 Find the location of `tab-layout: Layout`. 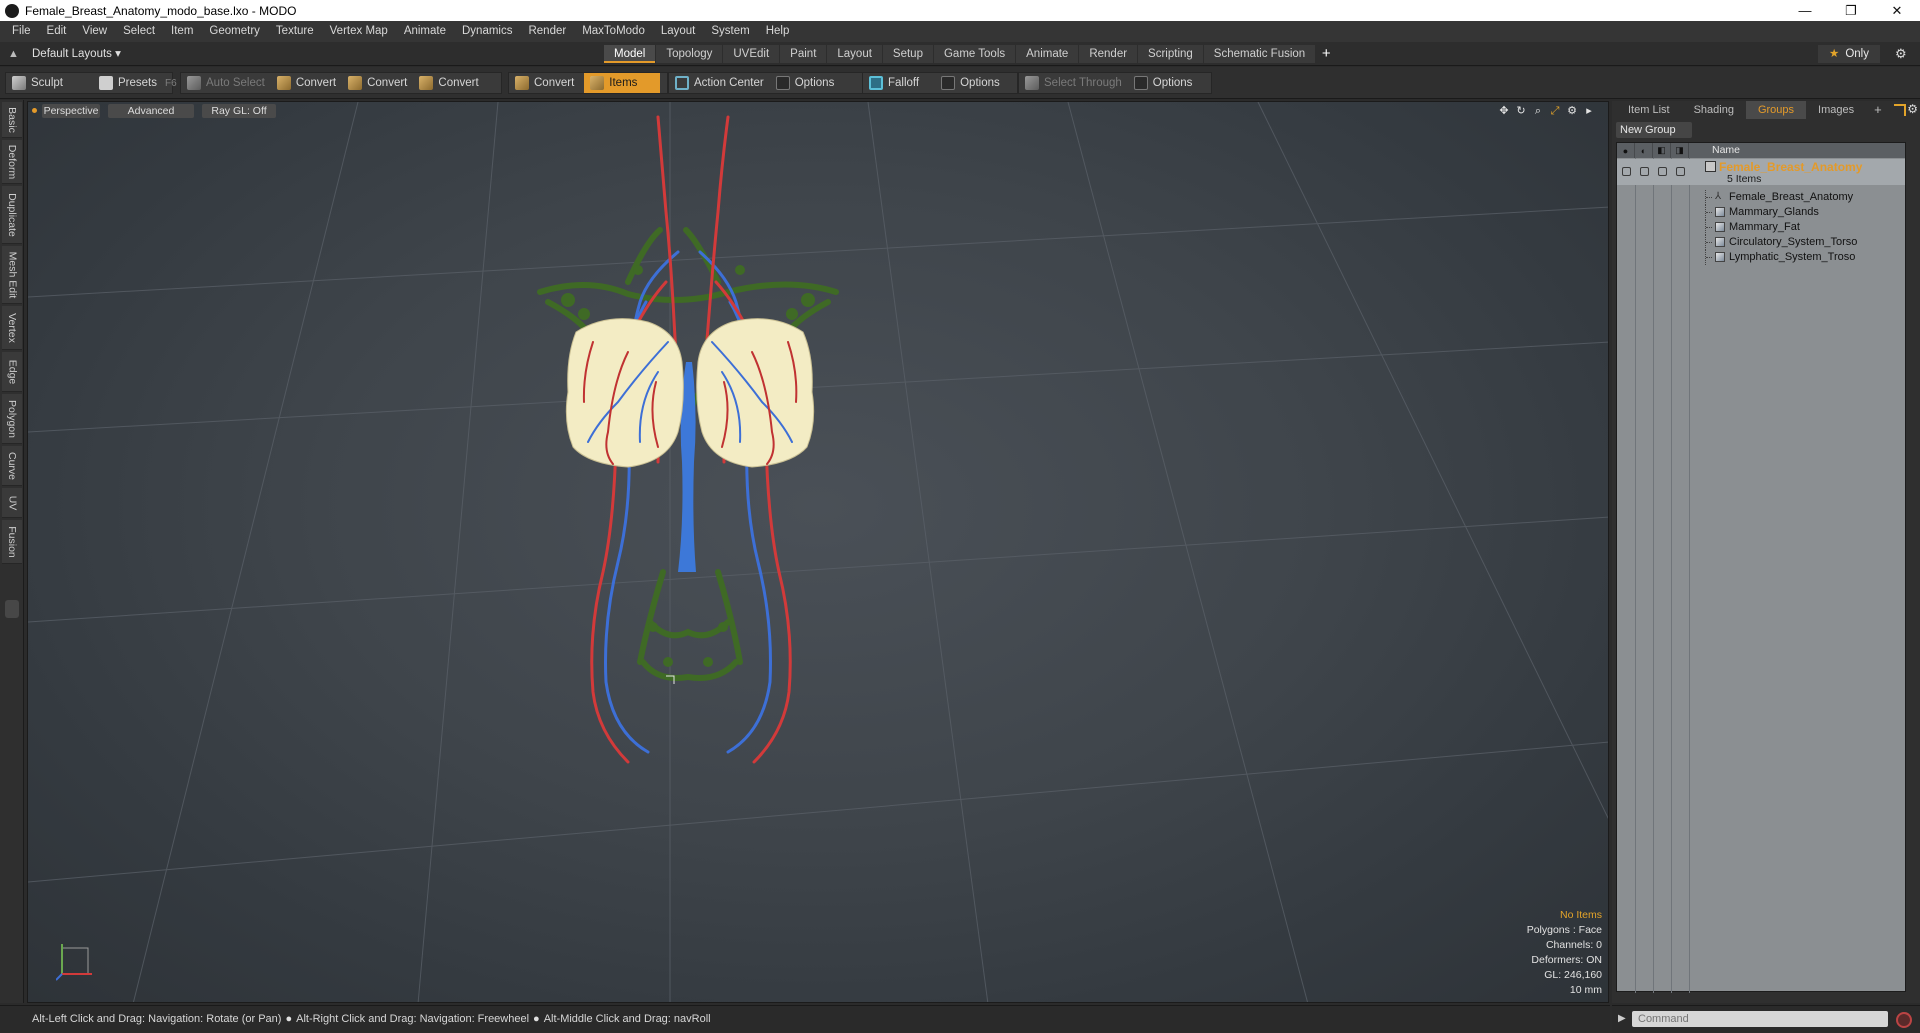

tab-layout: Layout is located at coordinates (854, 54).